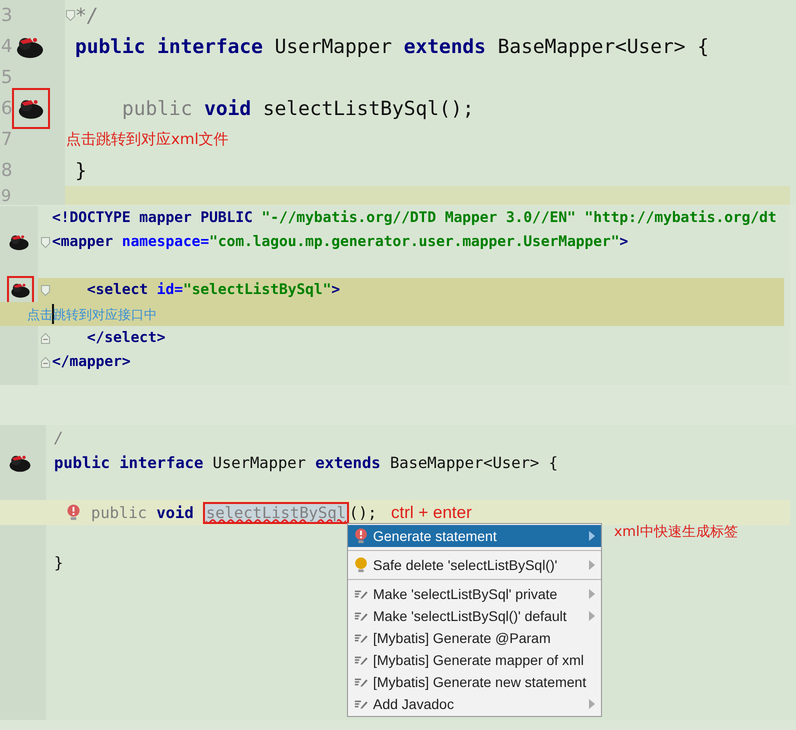 This screenshot has height=730, width=796. What do you see at coordinates (143, 513) in the screenshot?
I see `code-text: public void` at bounding box center [143, 513].